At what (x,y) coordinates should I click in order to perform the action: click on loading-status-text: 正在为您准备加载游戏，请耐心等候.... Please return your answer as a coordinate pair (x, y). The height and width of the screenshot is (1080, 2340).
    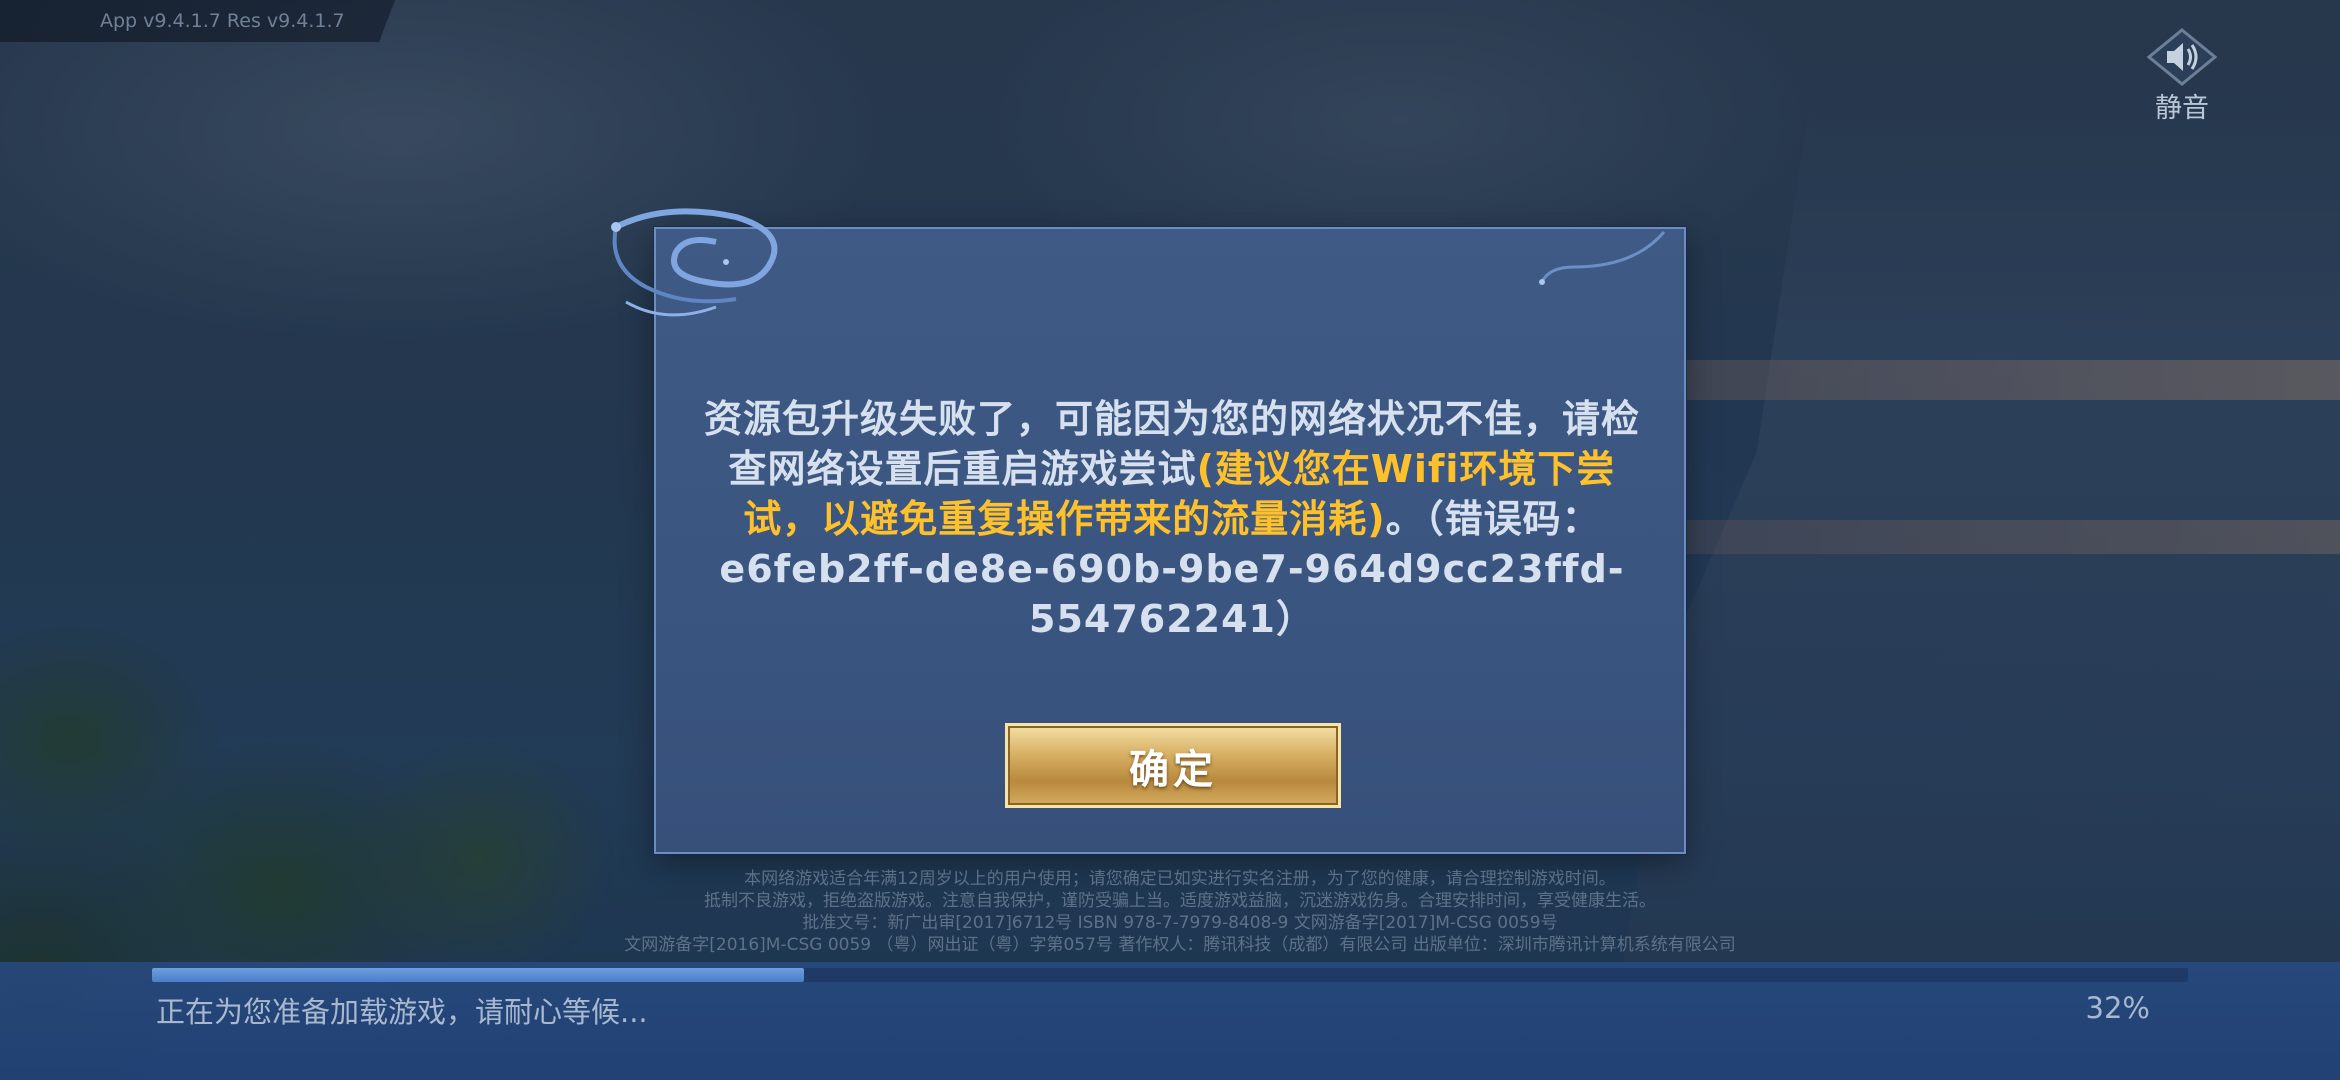
    Looking at the image, I should click on (402, 1012).